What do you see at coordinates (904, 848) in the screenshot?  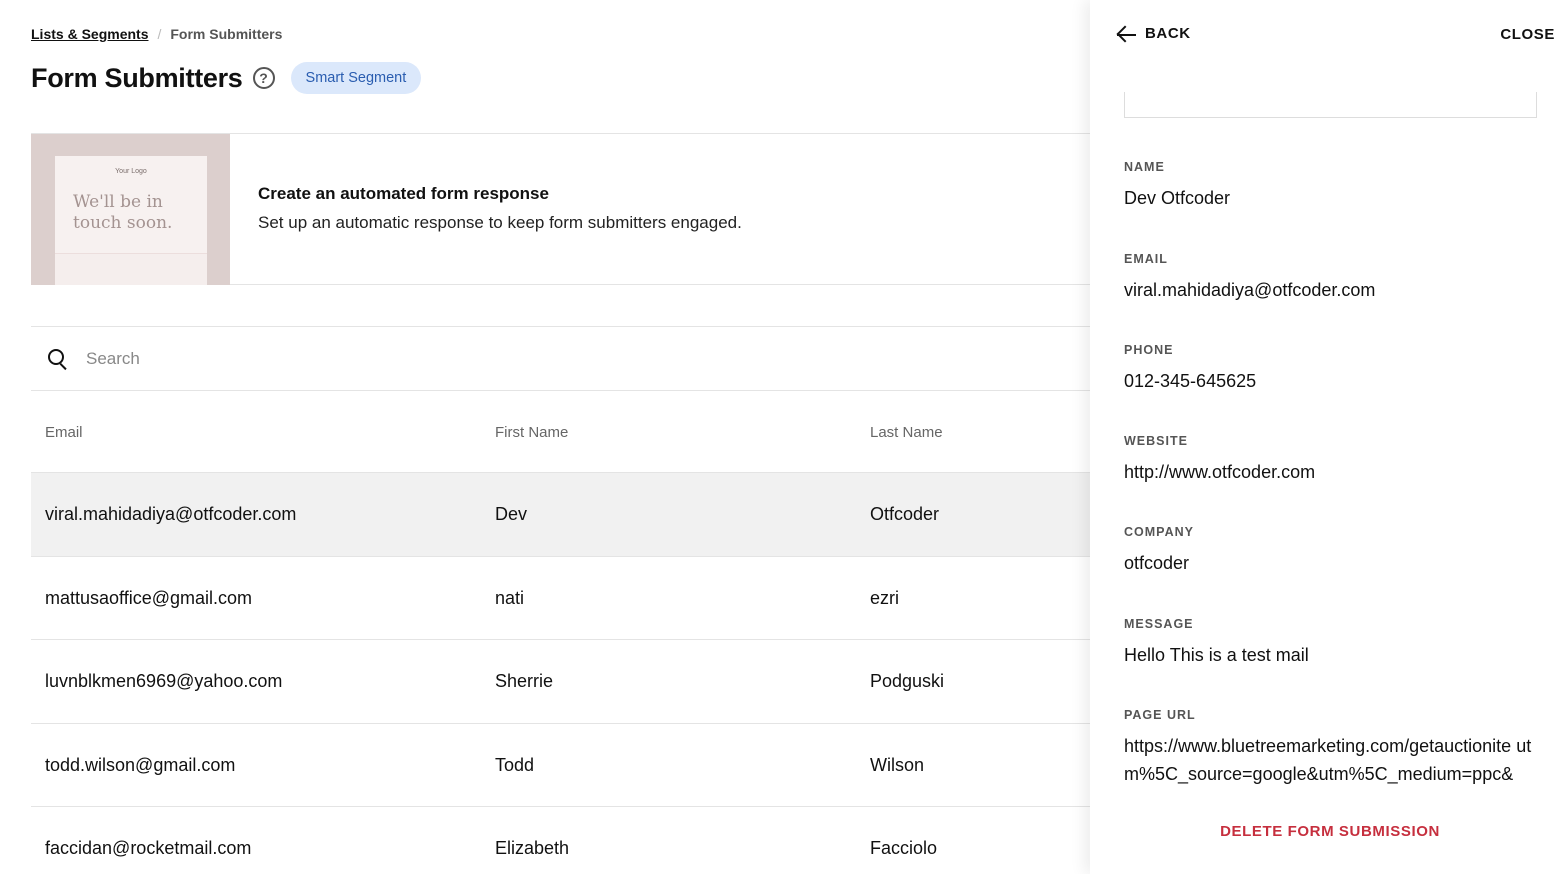 I see `cell-last-name: Facciolo` at bounding box center [904, 848].